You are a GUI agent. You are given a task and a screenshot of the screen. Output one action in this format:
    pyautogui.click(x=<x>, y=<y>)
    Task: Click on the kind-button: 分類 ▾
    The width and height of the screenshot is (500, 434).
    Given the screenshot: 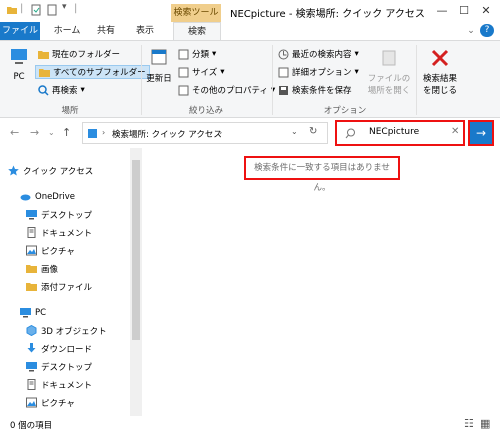 What is the action you would take?
    pyautogui.click(x=197, y=54)
    